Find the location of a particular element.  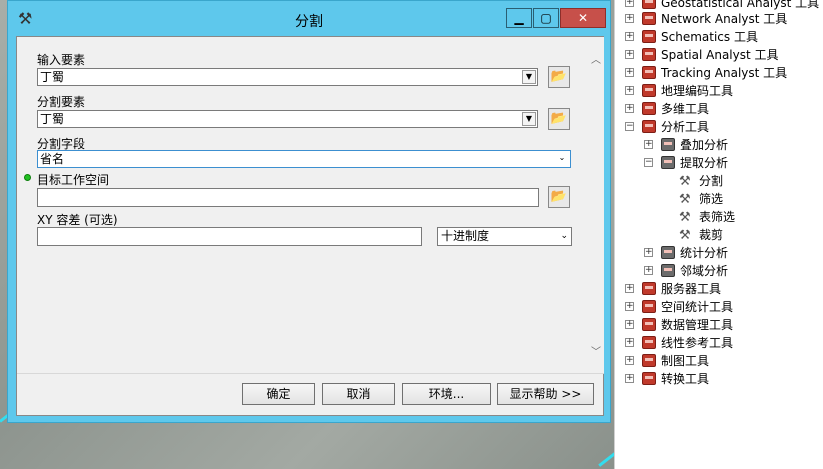

xy-tolerance-label: XY 容差 (可选) is located at coordinates (77, 220).